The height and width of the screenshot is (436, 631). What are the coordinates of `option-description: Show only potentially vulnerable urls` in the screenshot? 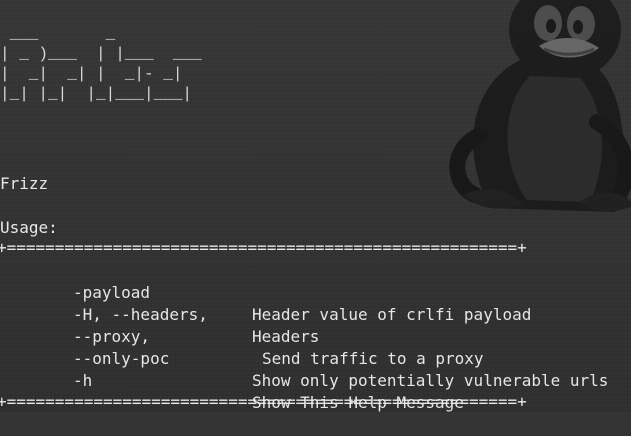 It's located at (430, 380).